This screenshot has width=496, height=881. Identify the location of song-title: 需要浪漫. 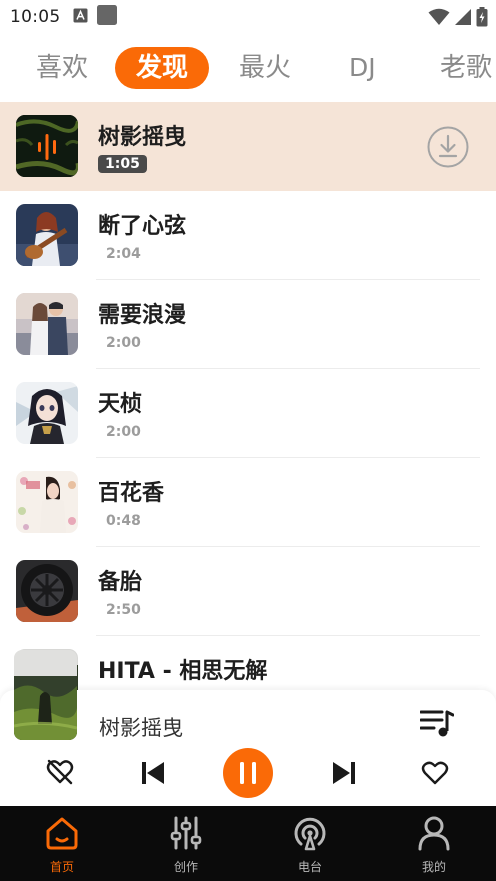
(142, 315).